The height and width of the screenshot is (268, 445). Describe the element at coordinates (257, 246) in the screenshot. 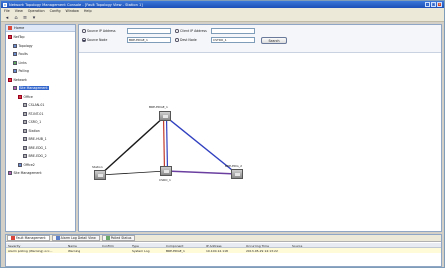

I see `col-occurring-time: Occurring Time` at that location.